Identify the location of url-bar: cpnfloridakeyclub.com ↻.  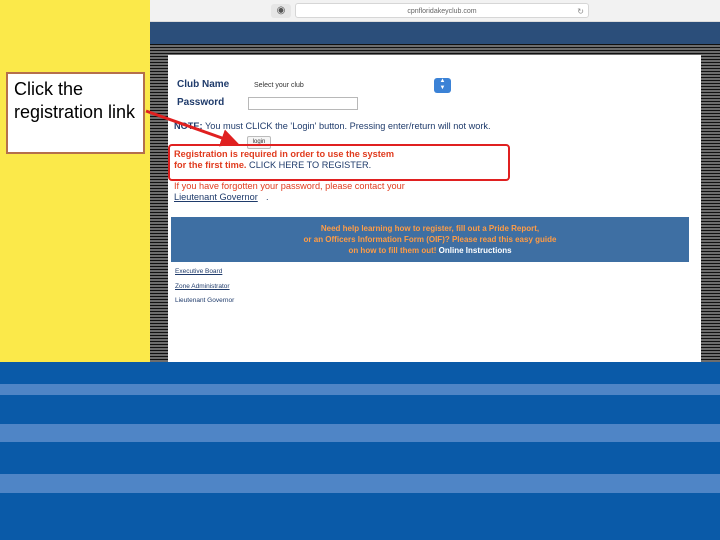
(442, 10).